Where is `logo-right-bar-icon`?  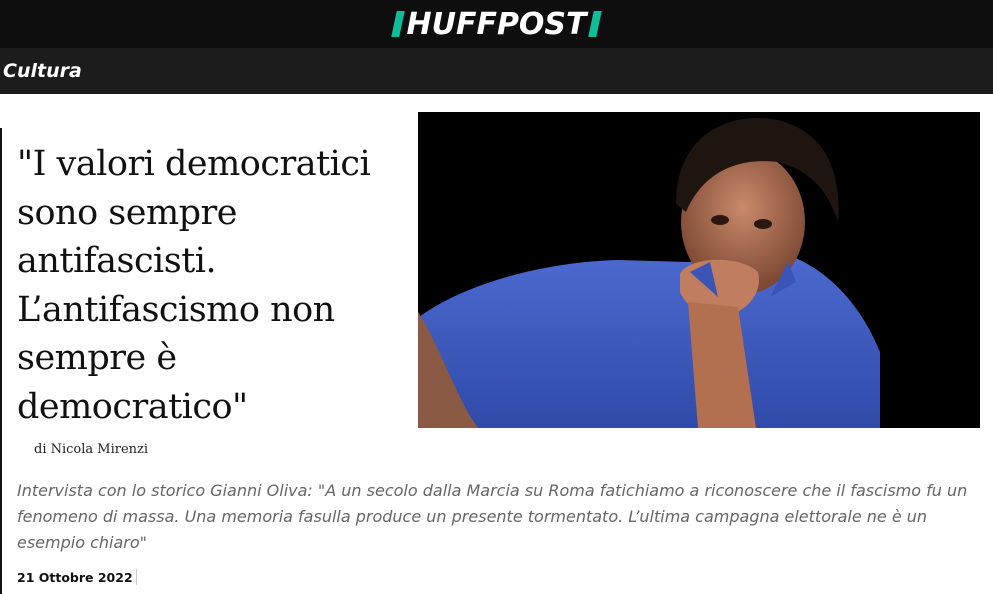
logo-right-bar-icon is located at coordinates (594, 24).